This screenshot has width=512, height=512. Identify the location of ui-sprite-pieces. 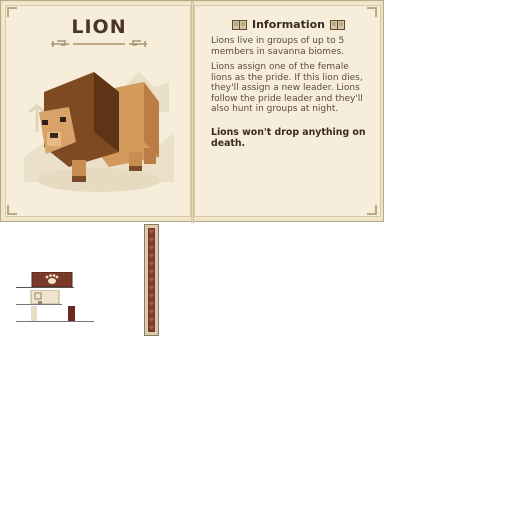
(55, 306).